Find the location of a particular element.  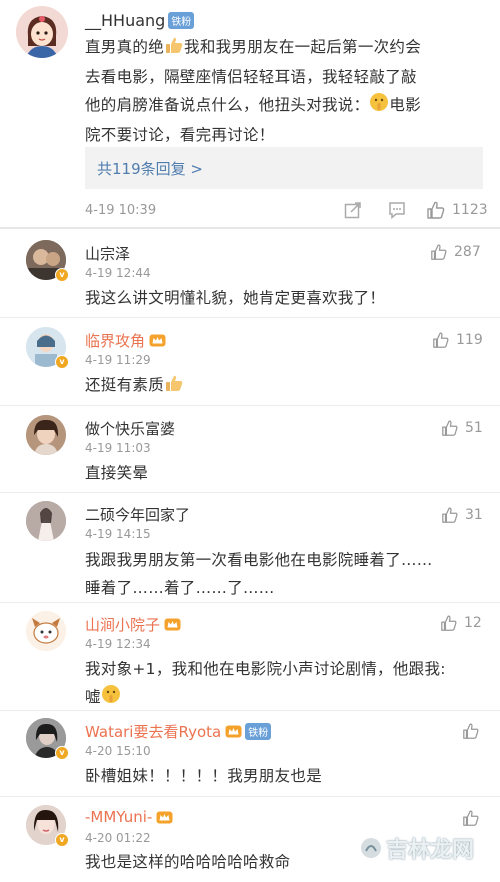

post-like-button: 1123 is located at coordinates (457, 210).